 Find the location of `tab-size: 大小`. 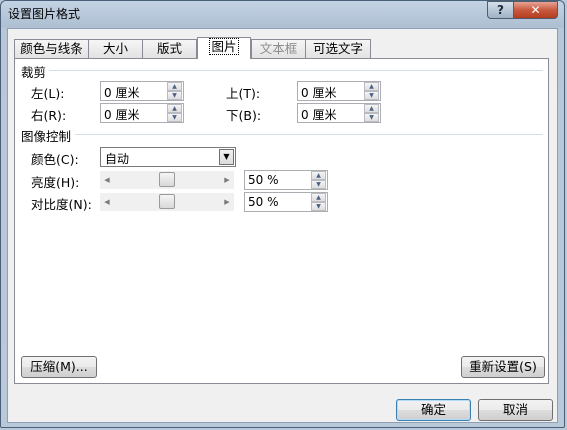

tab-size: 大小 is located at coordinates (115, 48).